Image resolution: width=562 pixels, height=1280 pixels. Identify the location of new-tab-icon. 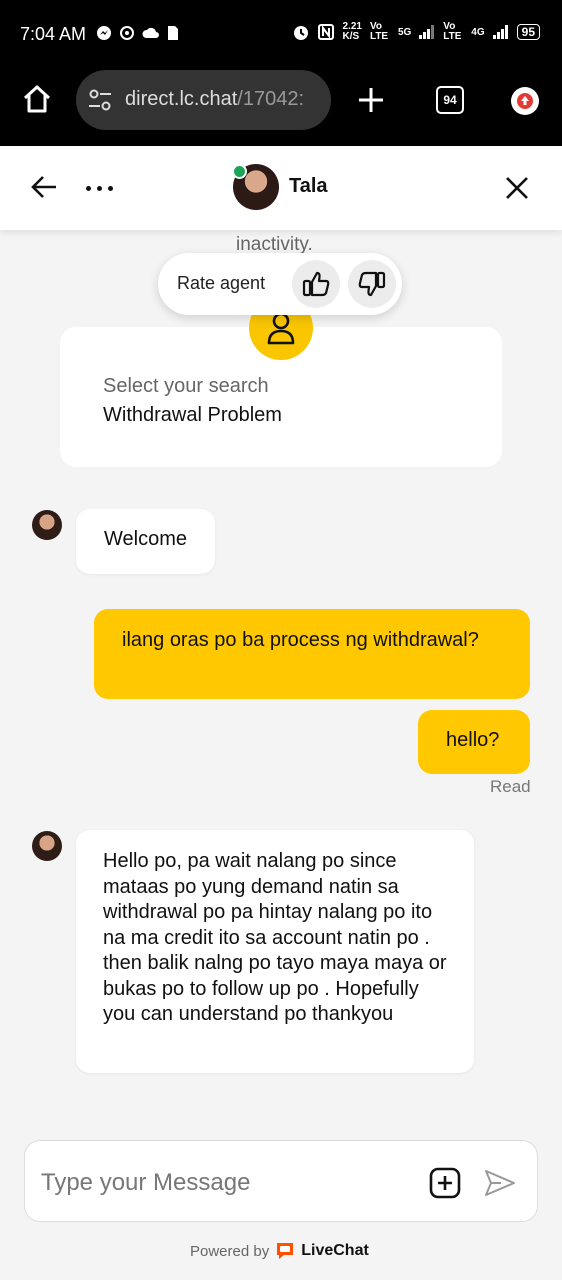
(371, 100).